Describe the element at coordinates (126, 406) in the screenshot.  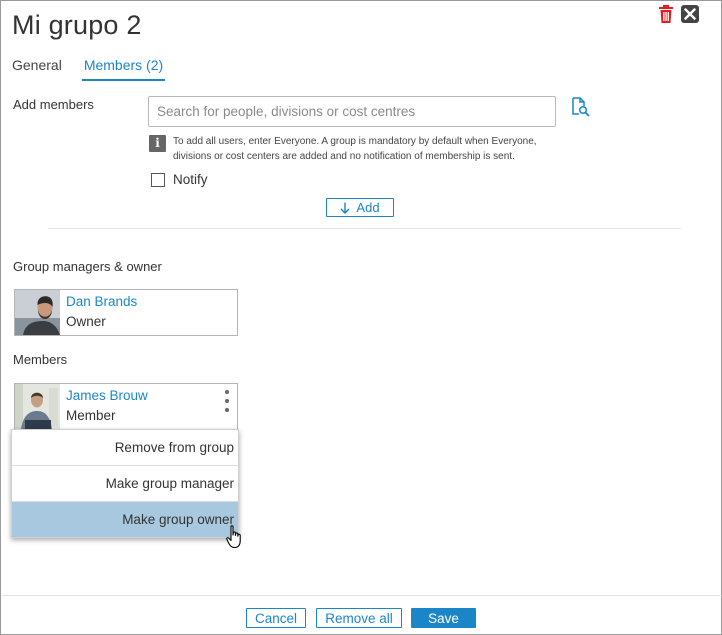
I see `member-card: James Brouw Member` at that location.